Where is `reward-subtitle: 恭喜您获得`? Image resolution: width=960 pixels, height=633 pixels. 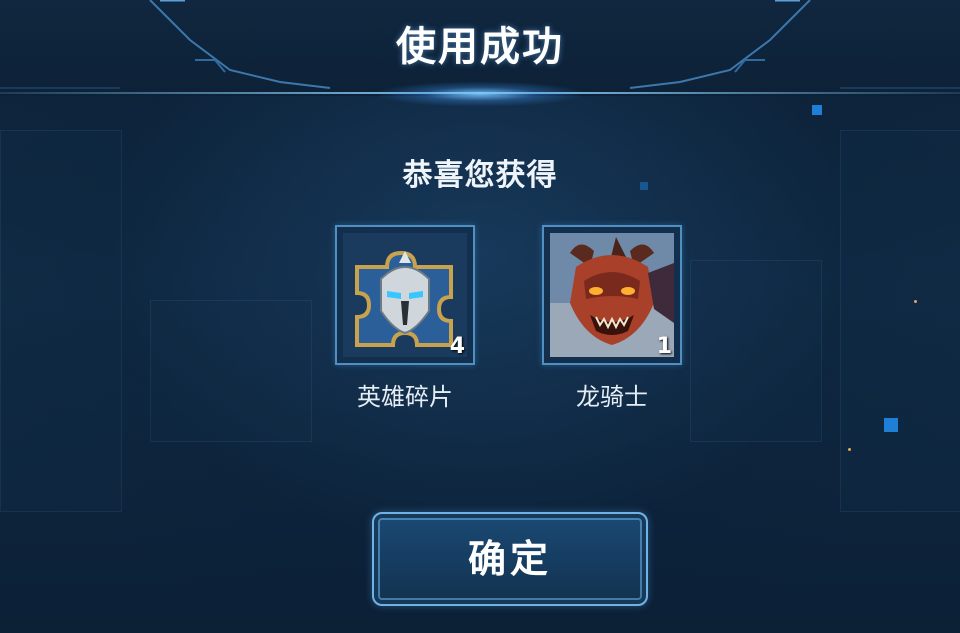
reward-subtitle: 恭喜您获得 is located at coordinates (480, 175).